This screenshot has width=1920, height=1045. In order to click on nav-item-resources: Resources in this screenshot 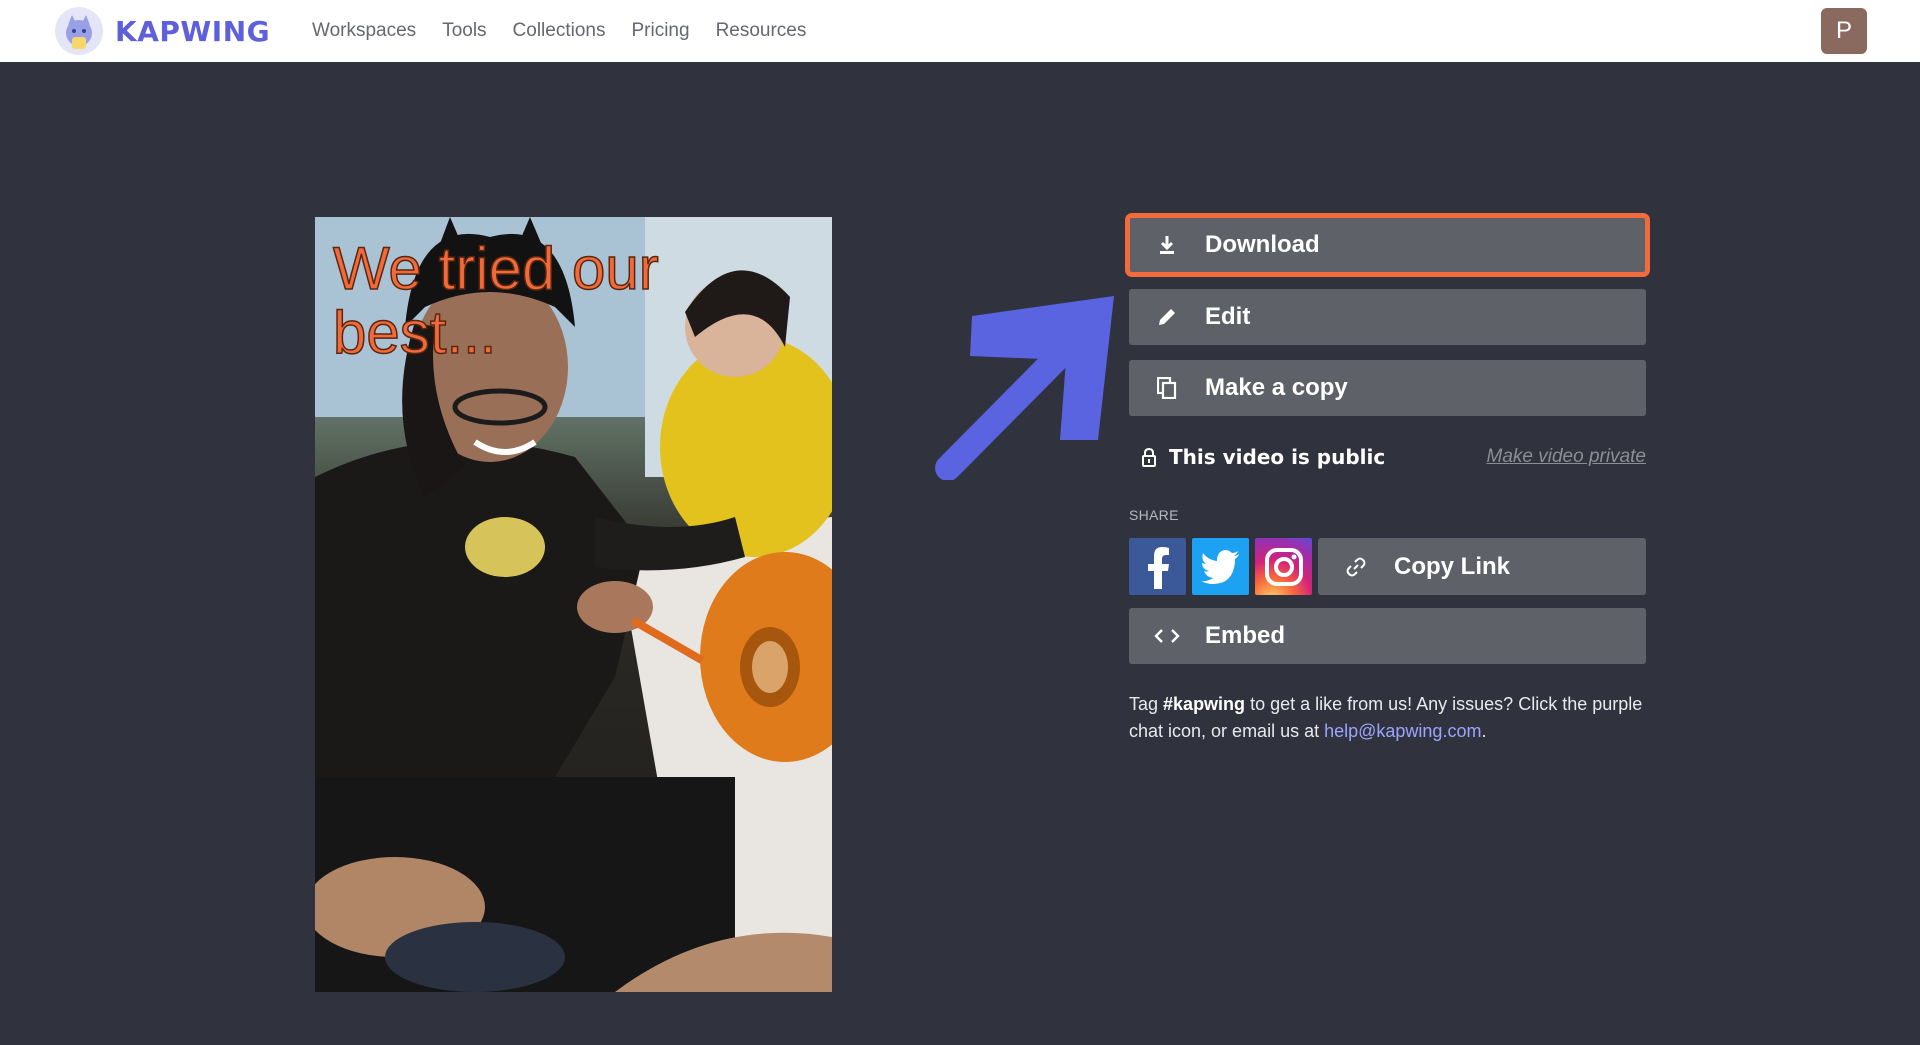, I will do `click(761, 31)`.